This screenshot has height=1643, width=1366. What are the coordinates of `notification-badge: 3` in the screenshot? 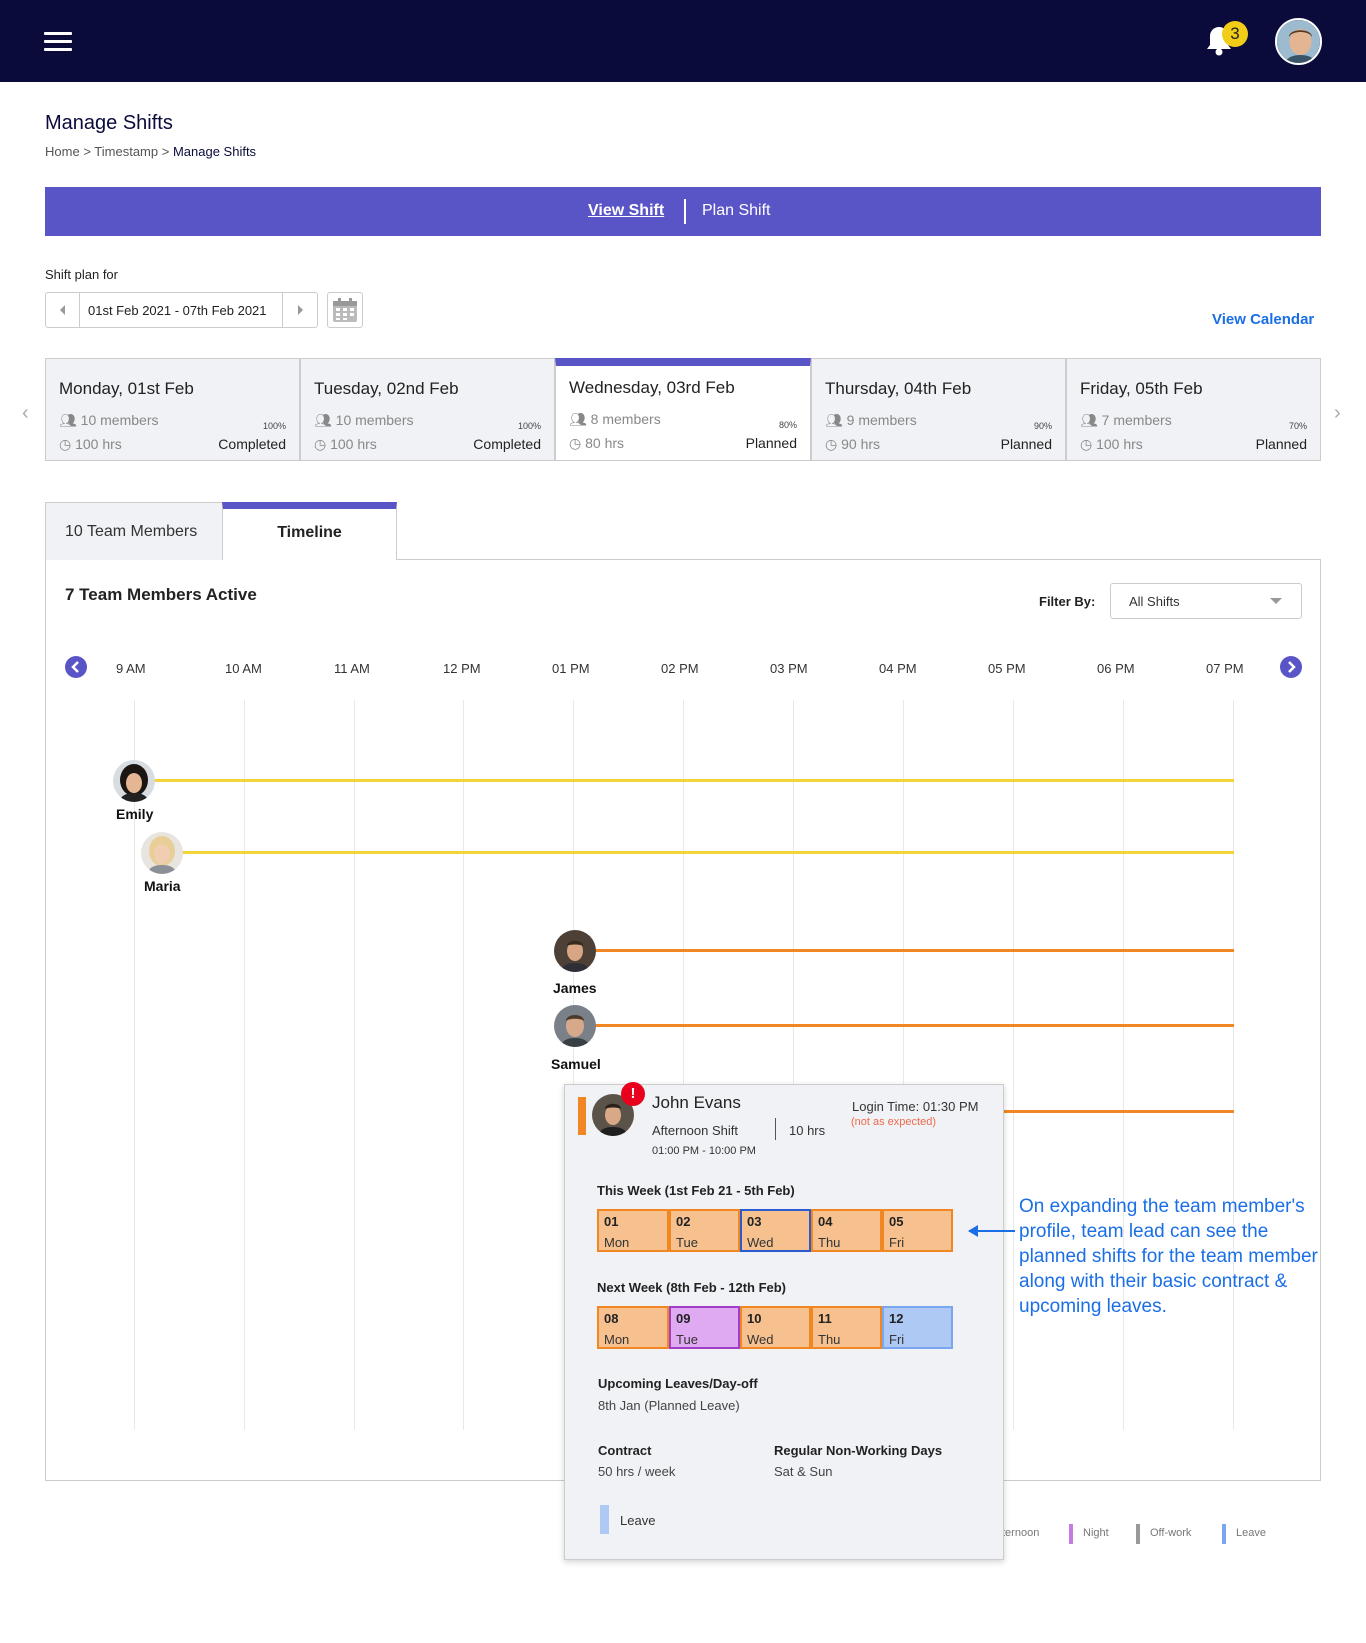 It's located at (1235, 34).